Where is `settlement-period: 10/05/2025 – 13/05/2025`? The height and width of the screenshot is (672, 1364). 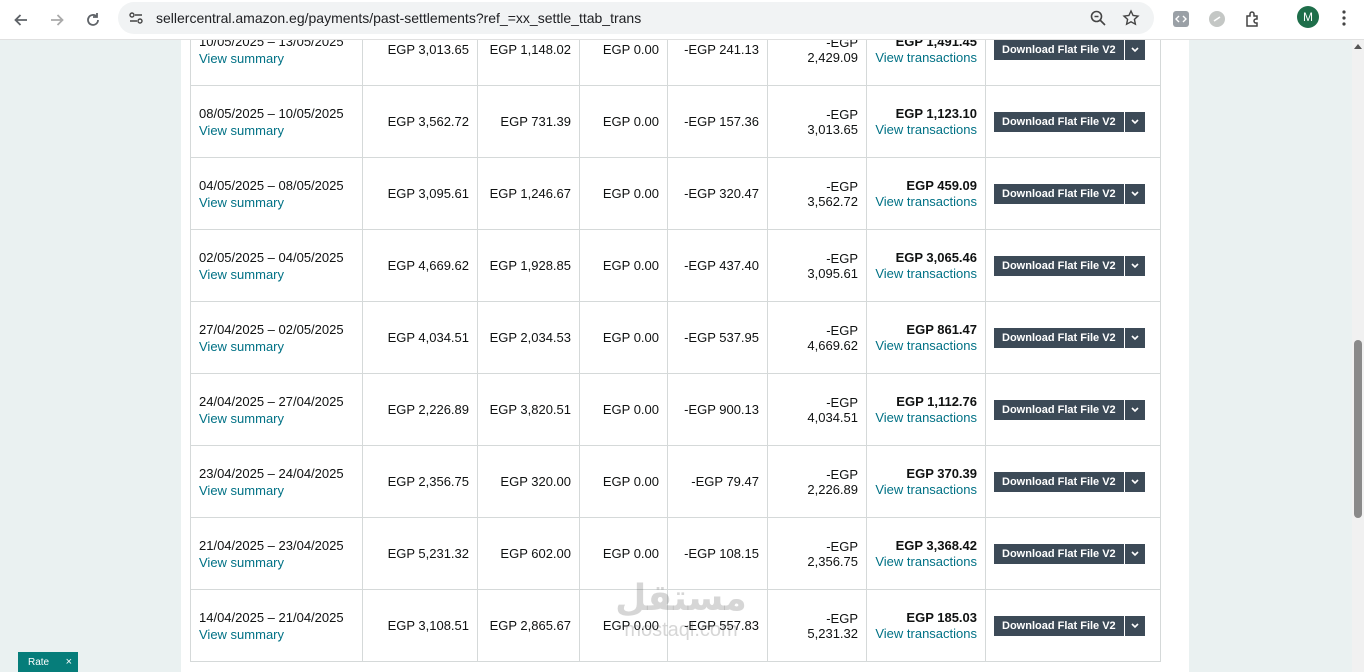 settlement-period: 10/05/2025 – 13/05/2025 is located at coordinates (271, 44).